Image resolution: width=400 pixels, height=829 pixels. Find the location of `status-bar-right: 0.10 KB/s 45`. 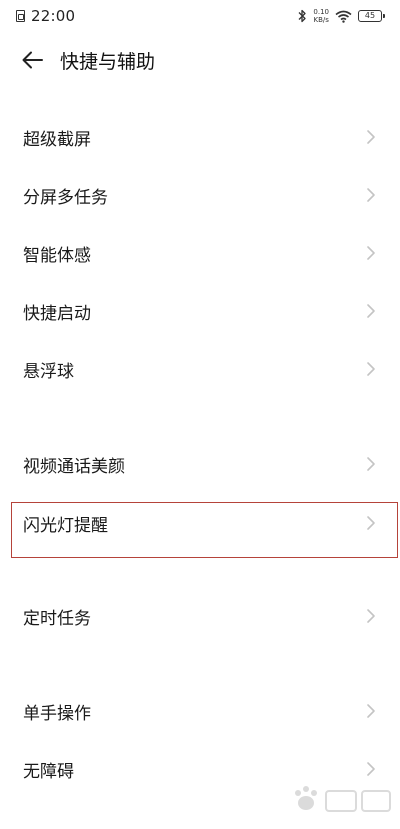

status-bar-right: 0.10 KB/s 45 is located at coordinates (341, 16).